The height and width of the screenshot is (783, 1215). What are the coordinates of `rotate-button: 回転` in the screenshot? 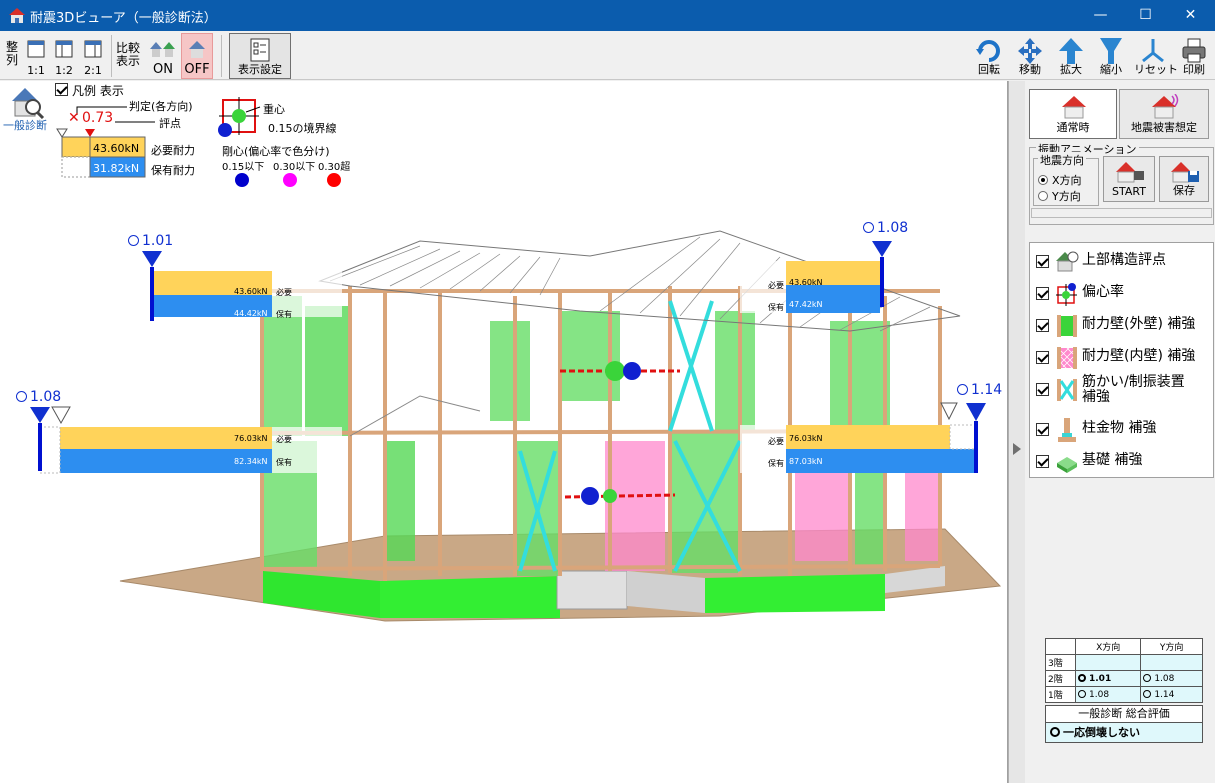 It's located at (989, 56).